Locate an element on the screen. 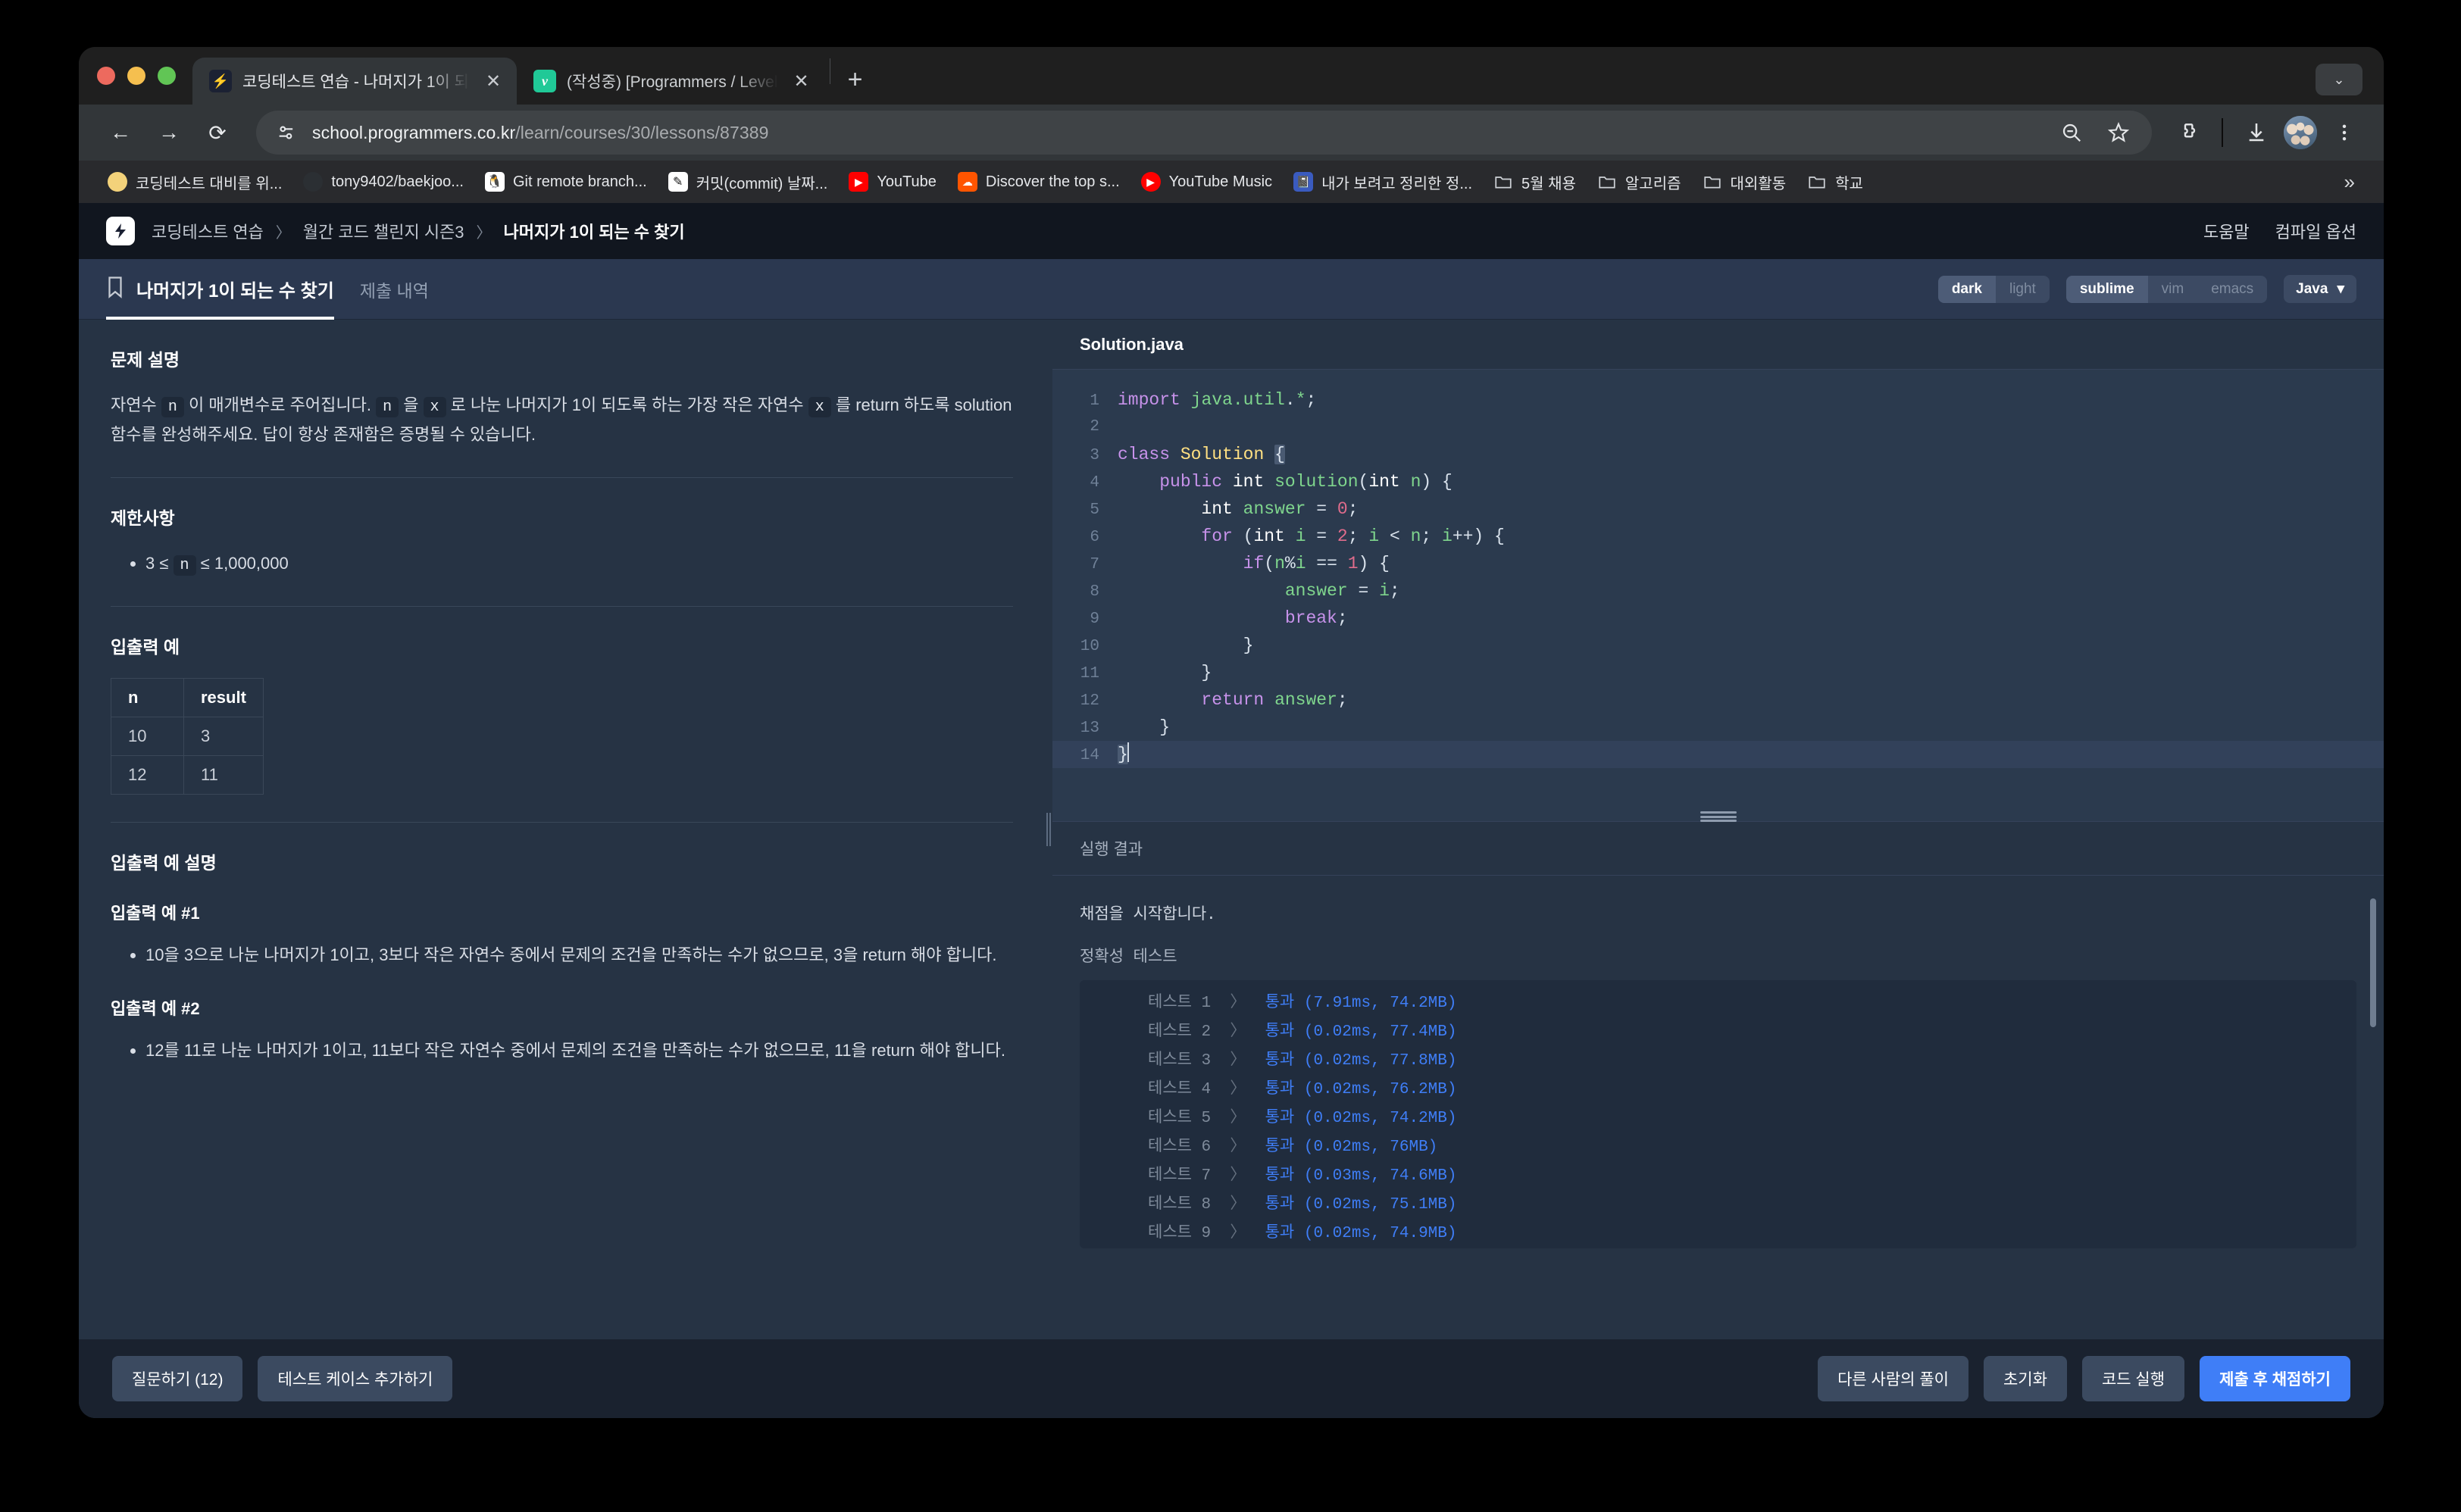 The width and height of the screenshot is (2461, 1512). line-code: import java.util.*; is located at coordinates (1218, 400).